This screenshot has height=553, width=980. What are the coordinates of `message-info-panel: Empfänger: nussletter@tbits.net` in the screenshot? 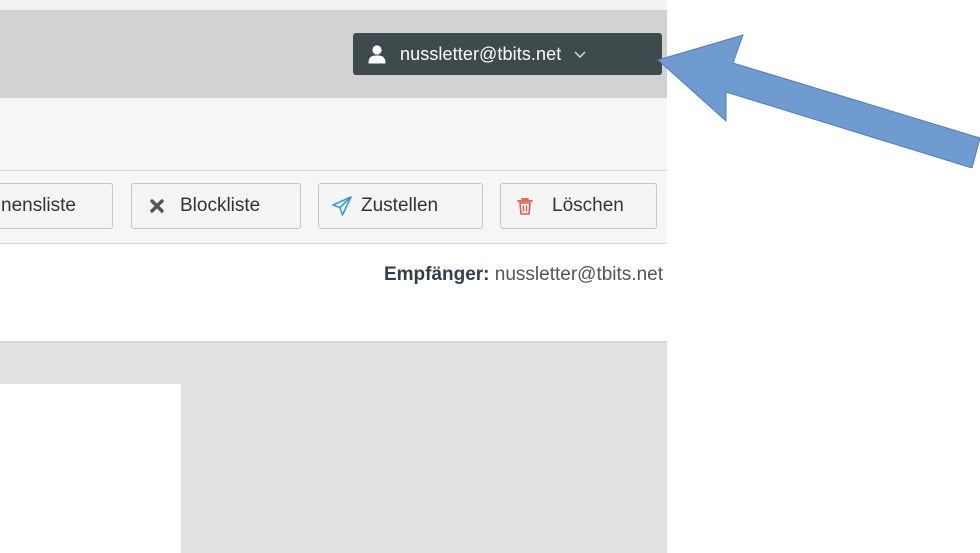 It's located at (333, 293).